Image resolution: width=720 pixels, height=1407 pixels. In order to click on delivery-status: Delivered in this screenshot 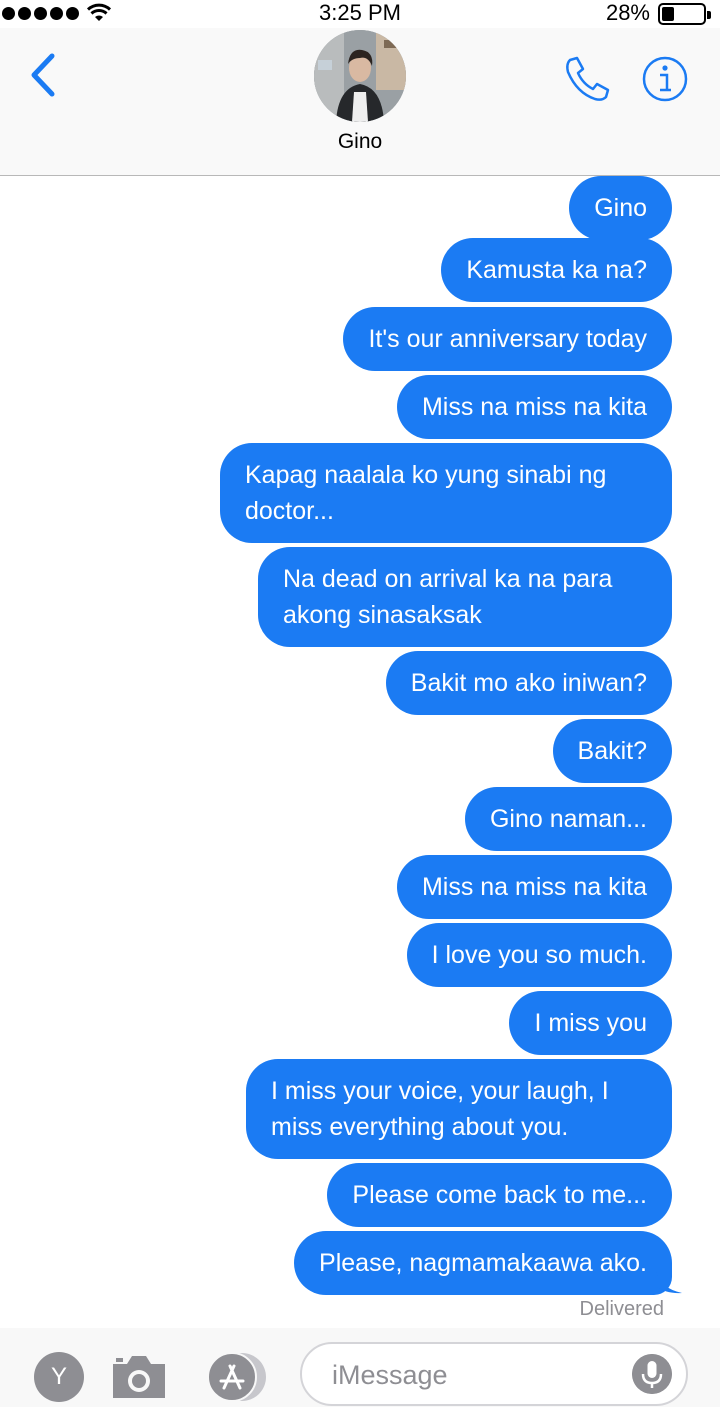, I will do `click(621, 1309)`.